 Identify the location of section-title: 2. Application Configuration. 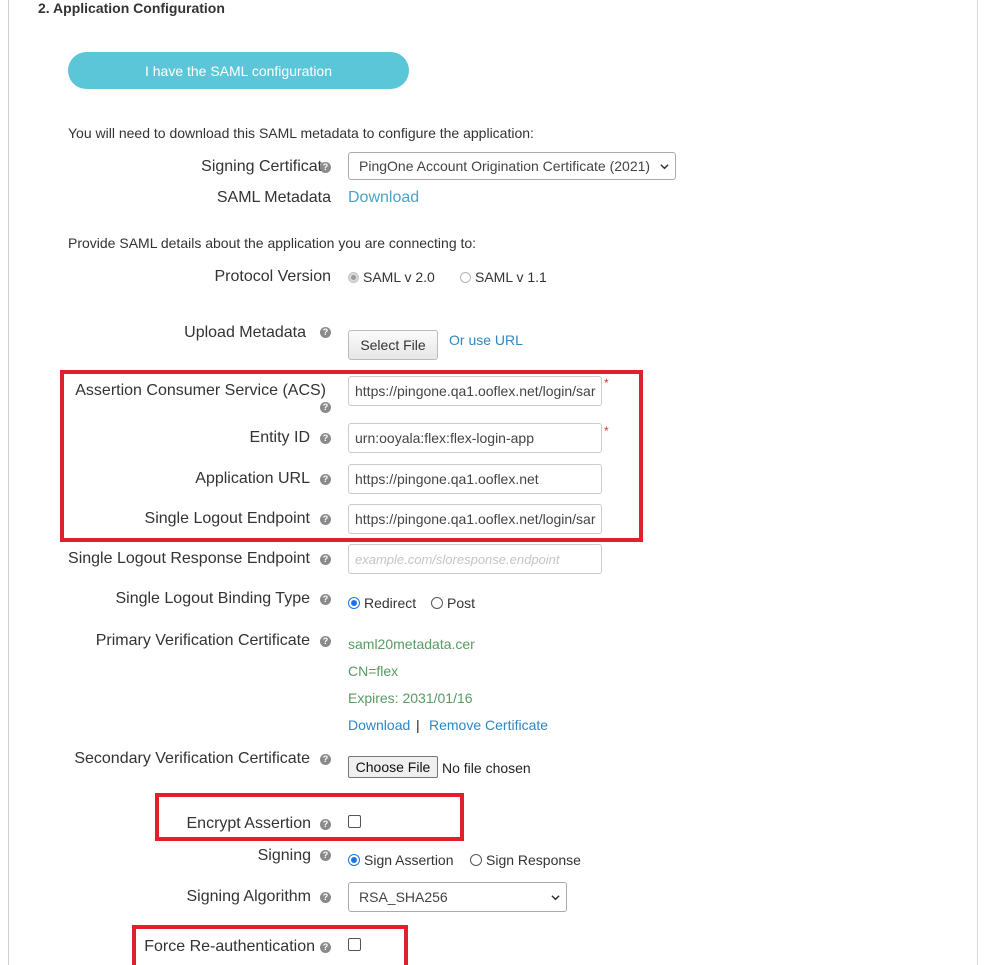
(131, 8).